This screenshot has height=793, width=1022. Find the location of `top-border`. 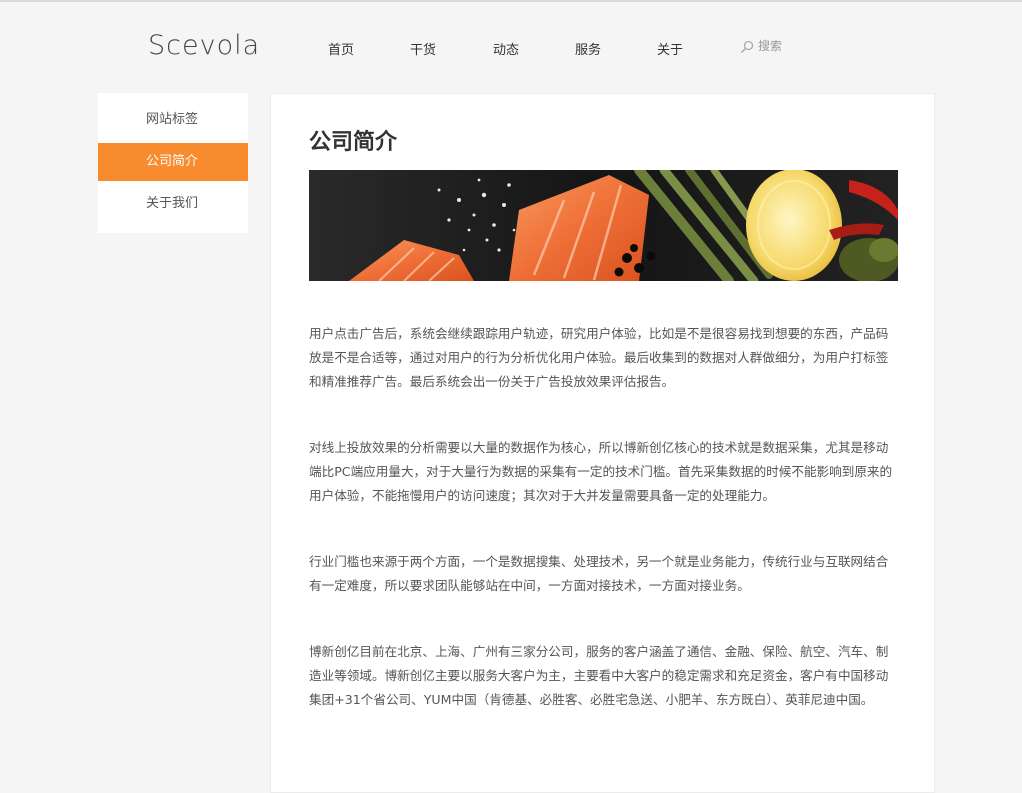

top-border is located at coordinates (511, 1).